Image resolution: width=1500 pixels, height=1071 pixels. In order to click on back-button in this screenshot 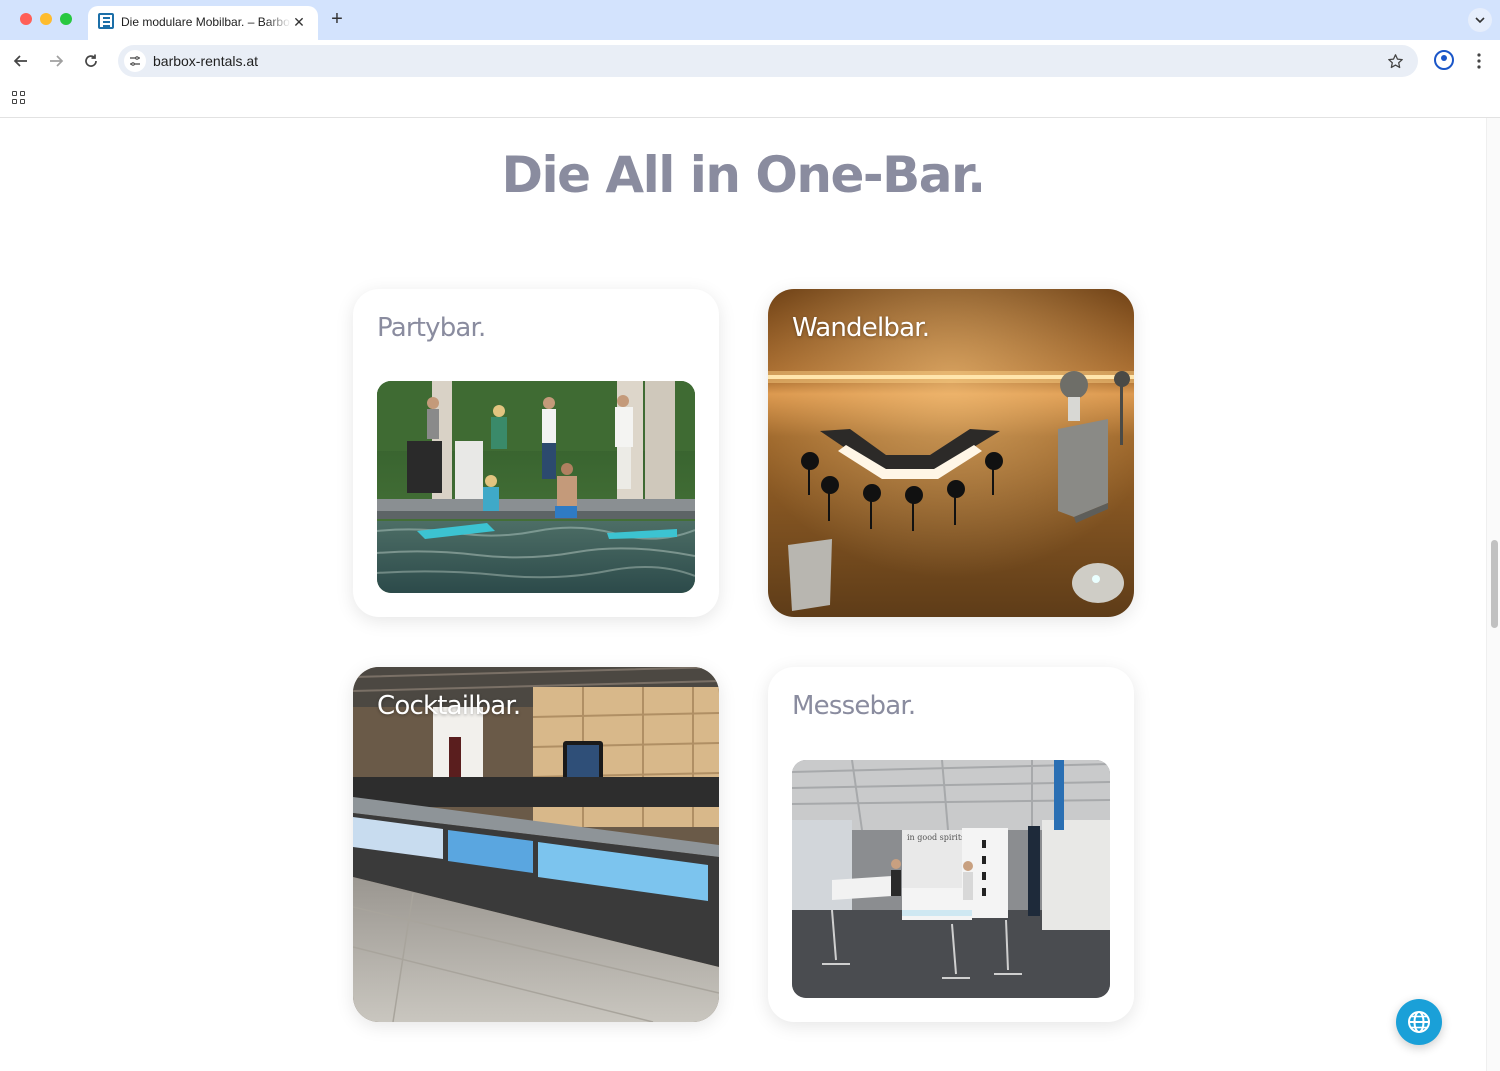, I will do `click(21, 61)`.